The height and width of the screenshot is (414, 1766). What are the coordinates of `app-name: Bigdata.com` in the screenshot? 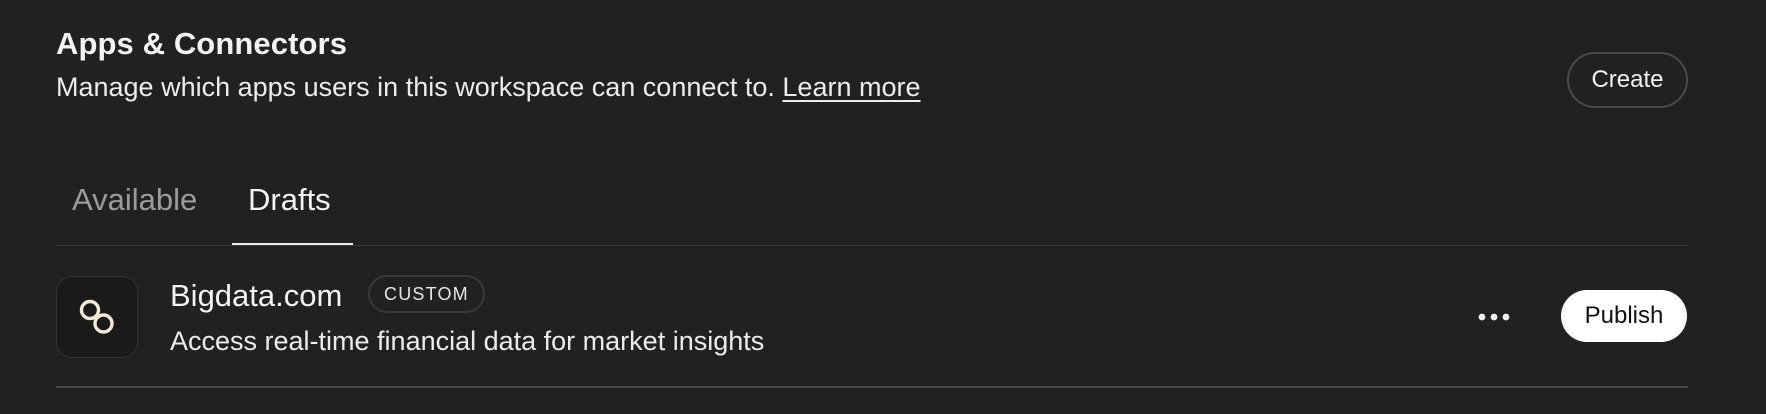 It's located at (256, 295).